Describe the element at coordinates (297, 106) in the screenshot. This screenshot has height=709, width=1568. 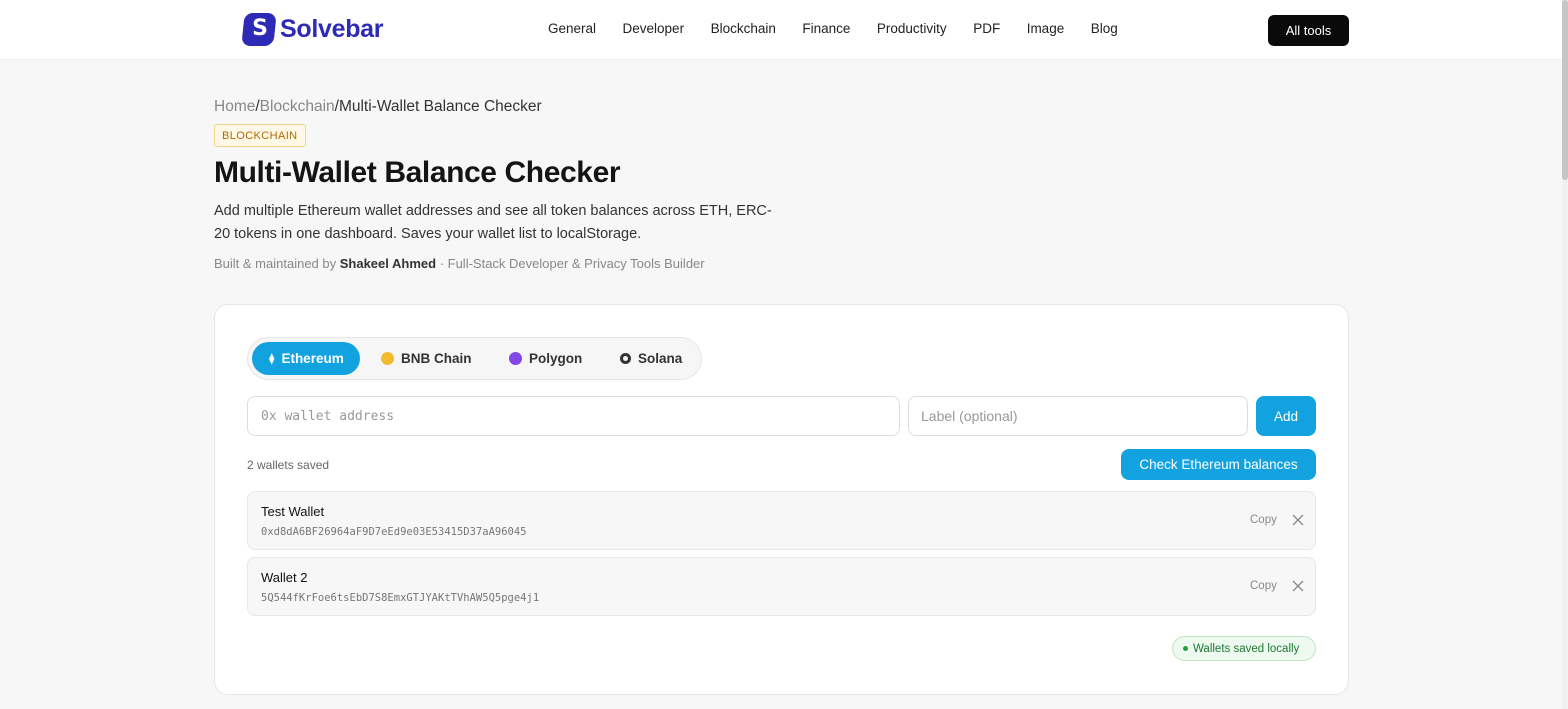
I see `breadcrumb-blockchain: Blockchain` at that location.